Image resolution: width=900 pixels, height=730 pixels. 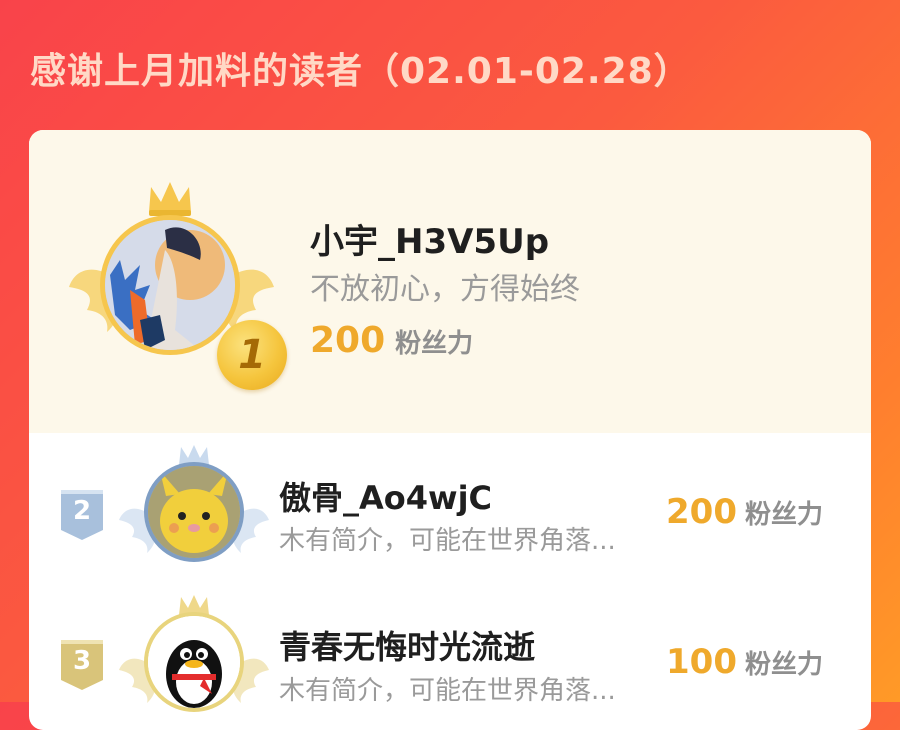 I want to click on user-name: 小宇_H3V5Up, so click(x=430, y=242).